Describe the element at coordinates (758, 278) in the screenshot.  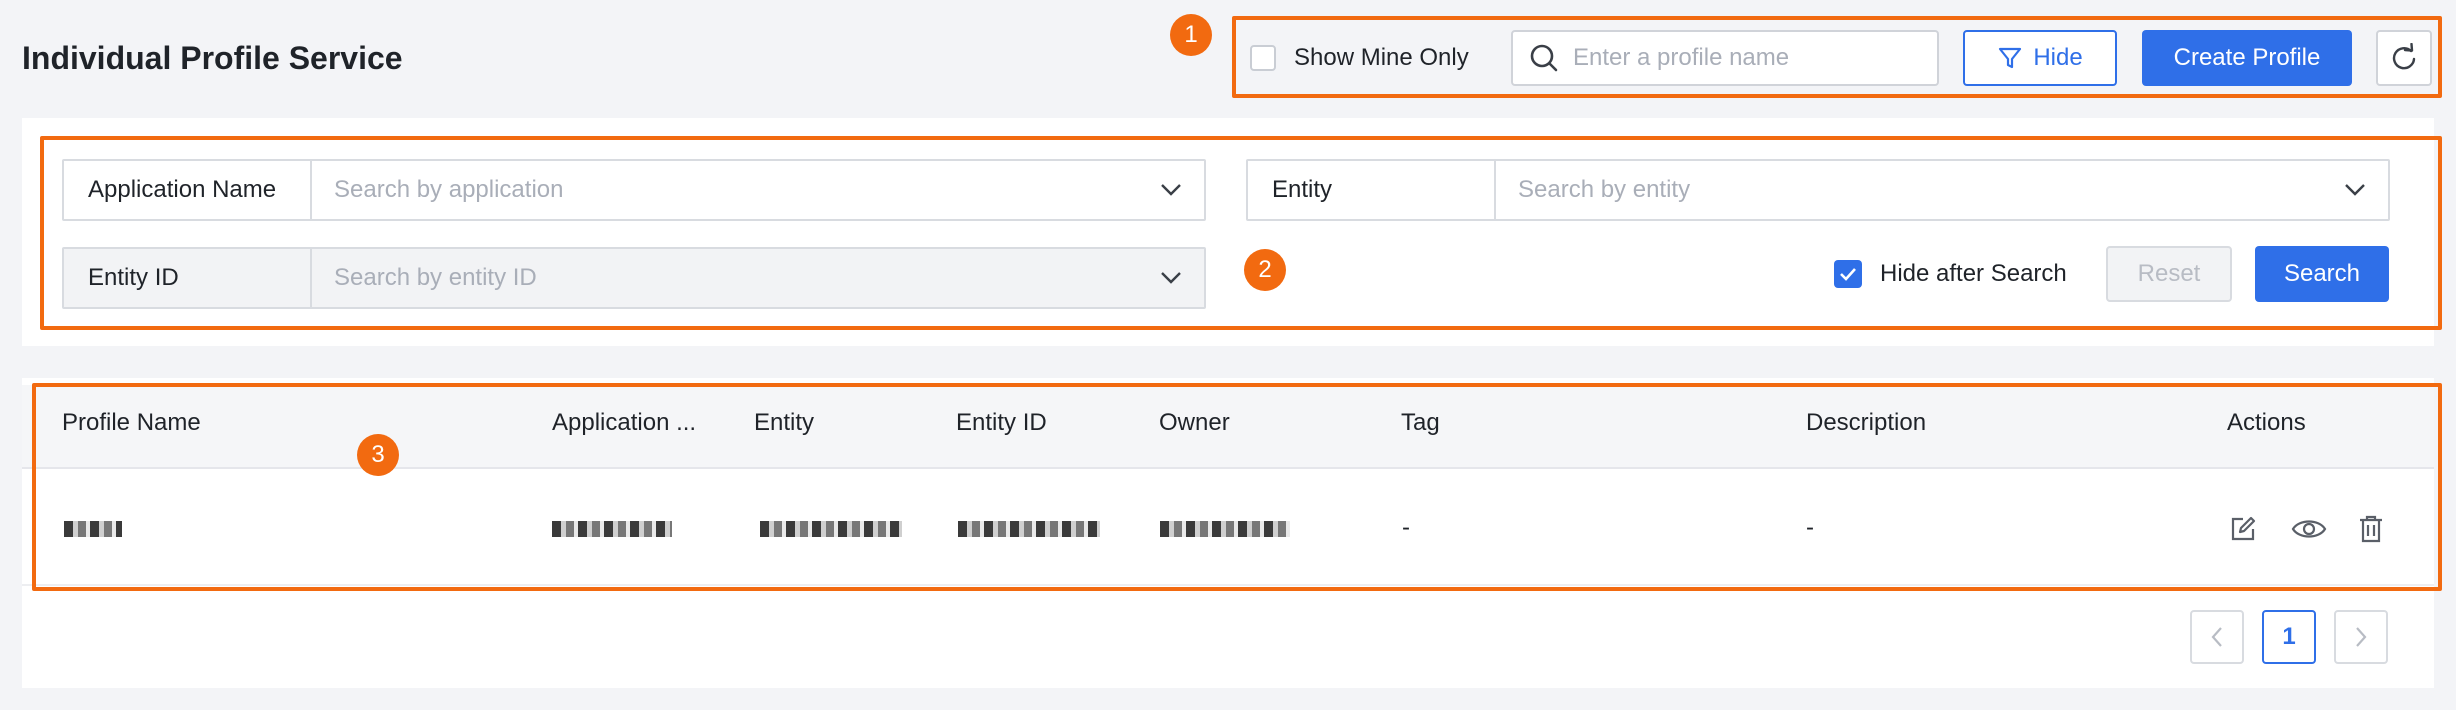
I see `entity-id-select: Search by entity ID` at that location.